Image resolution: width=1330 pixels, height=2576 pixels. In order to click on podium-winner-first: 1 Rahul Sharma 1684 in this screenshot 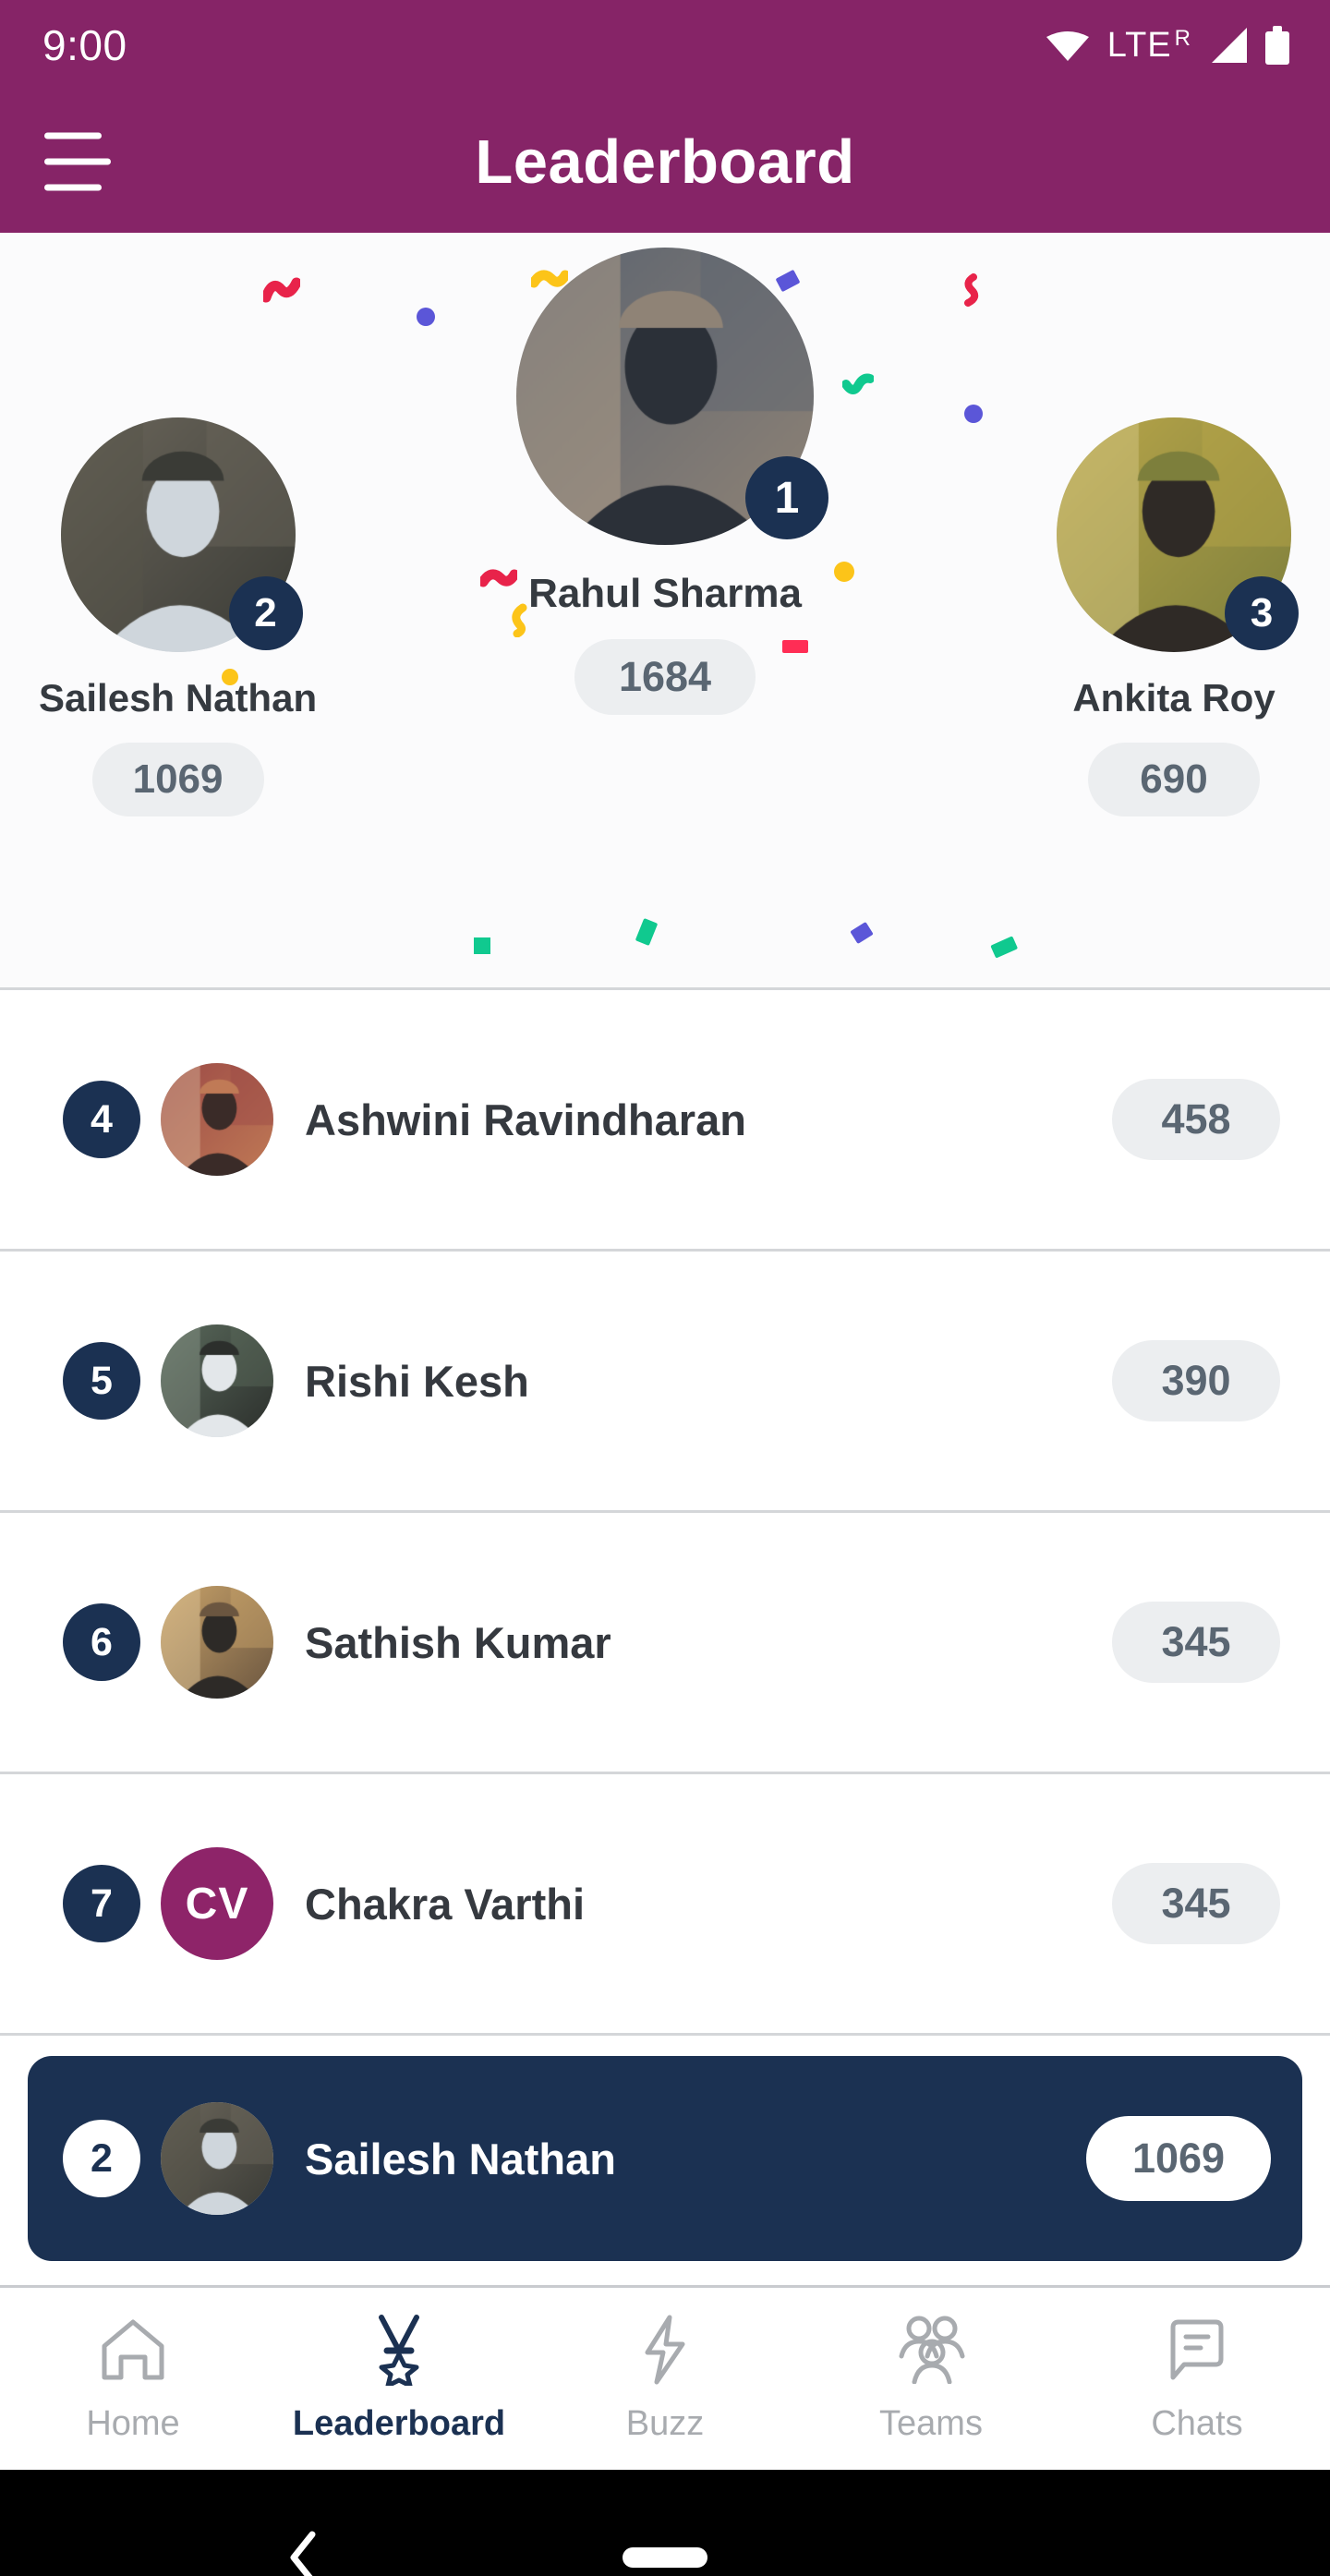, I will do `click(672, 481)`.